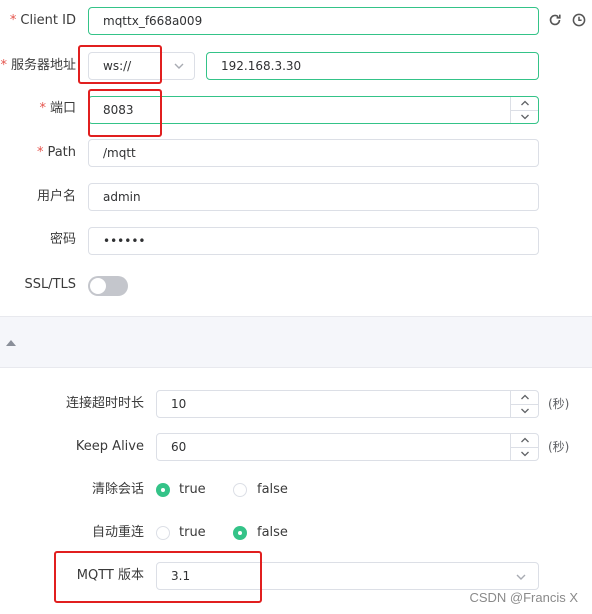 The width and height of the screenshot is (592, 614). I want to click on client-id-input: mqttx_f668a009, so click(313, 21).